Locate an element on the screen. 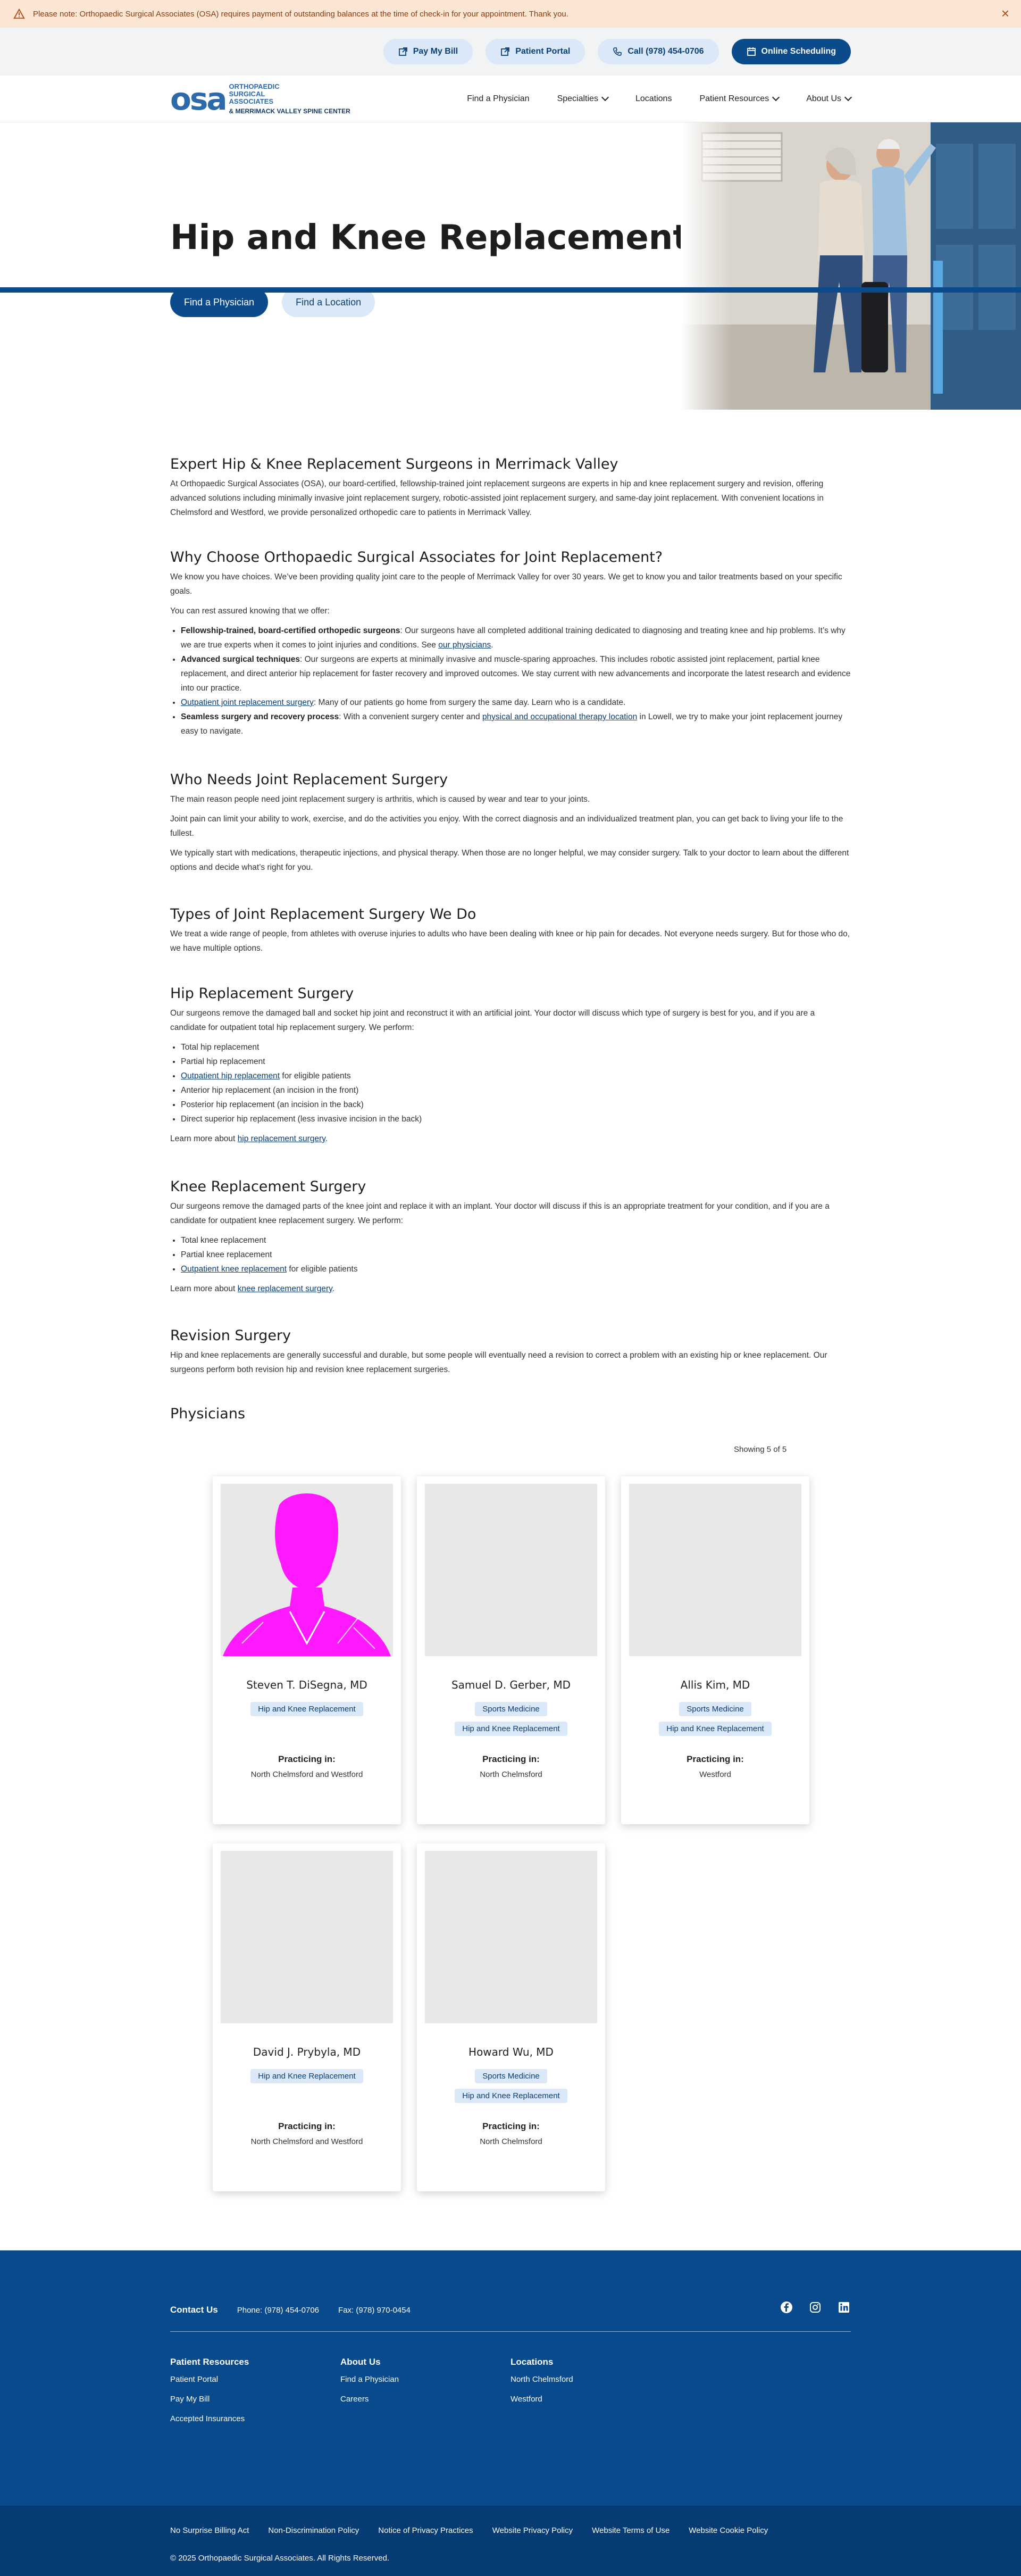 Image resolution: width=1021 pixels, height=2576 pixels. call-button: Call (978) 454-0706 is located at coordinates (658, 51).